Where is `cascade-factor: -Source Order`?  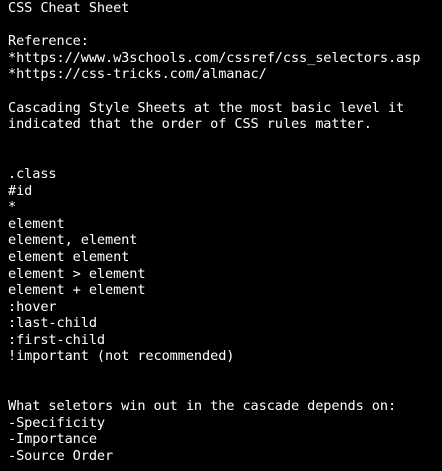
cascade-factor: -Source Order is located at coordinates (61, 456).